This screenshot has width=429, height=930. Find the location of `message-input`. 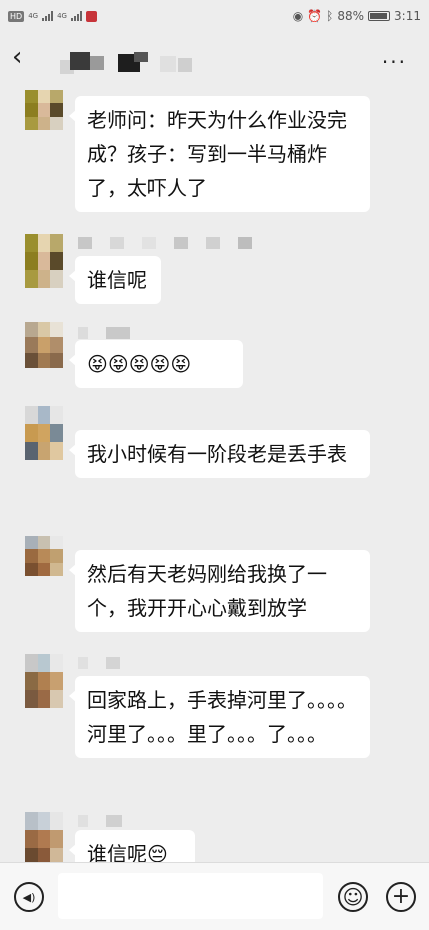

message-input is located at coordinates (190, 896).